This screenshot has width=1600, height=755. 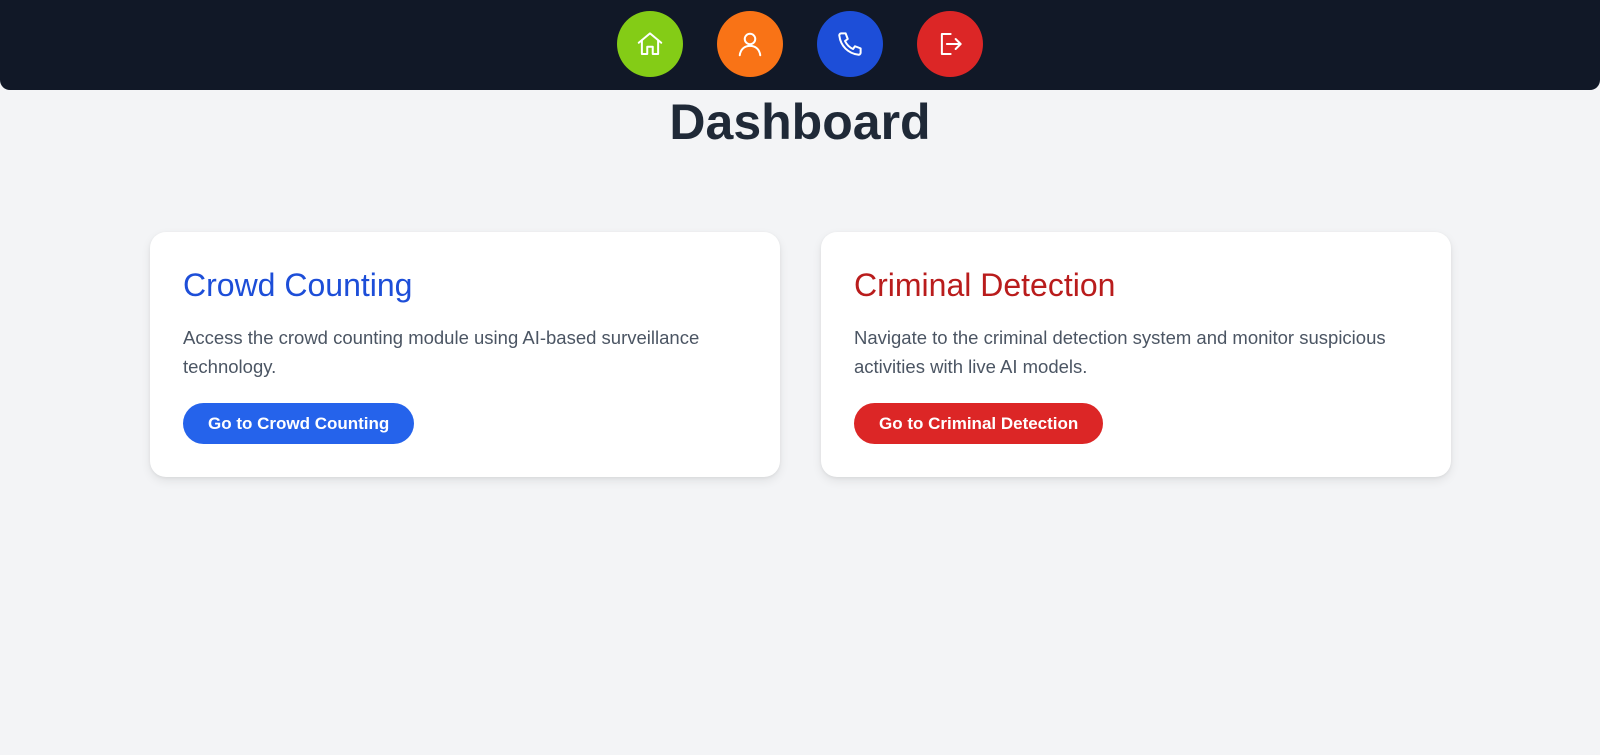 I want to click on card-title: Crowd Counting, so click(x=298, y=285).